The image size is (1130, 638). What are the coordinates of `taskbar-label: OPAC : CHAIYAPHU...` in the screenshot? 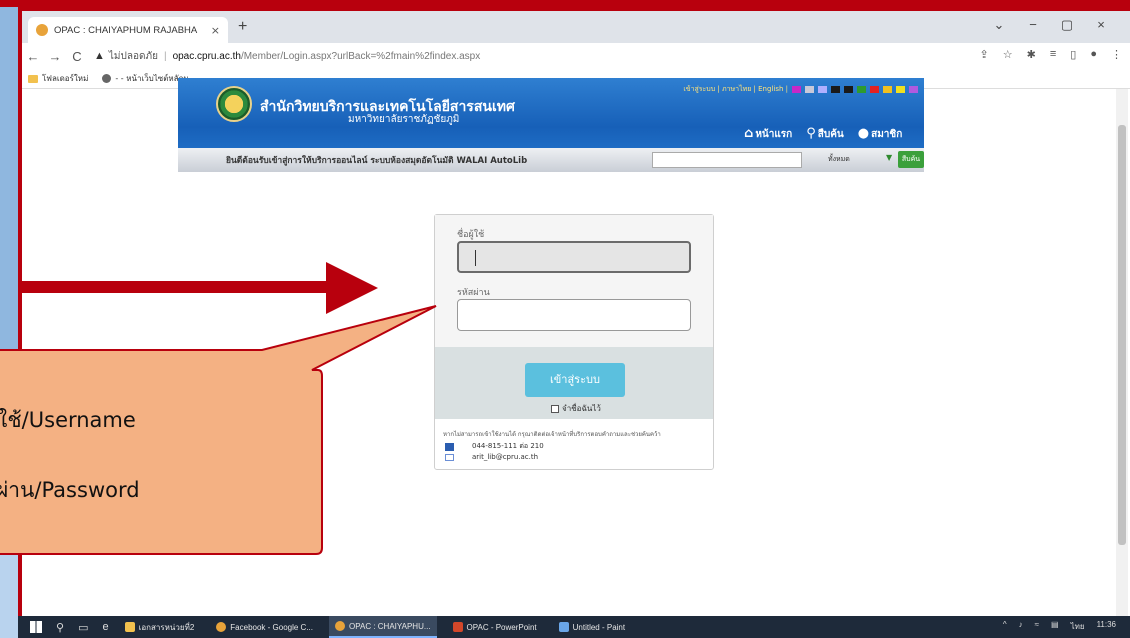 It's located at (390, 626).